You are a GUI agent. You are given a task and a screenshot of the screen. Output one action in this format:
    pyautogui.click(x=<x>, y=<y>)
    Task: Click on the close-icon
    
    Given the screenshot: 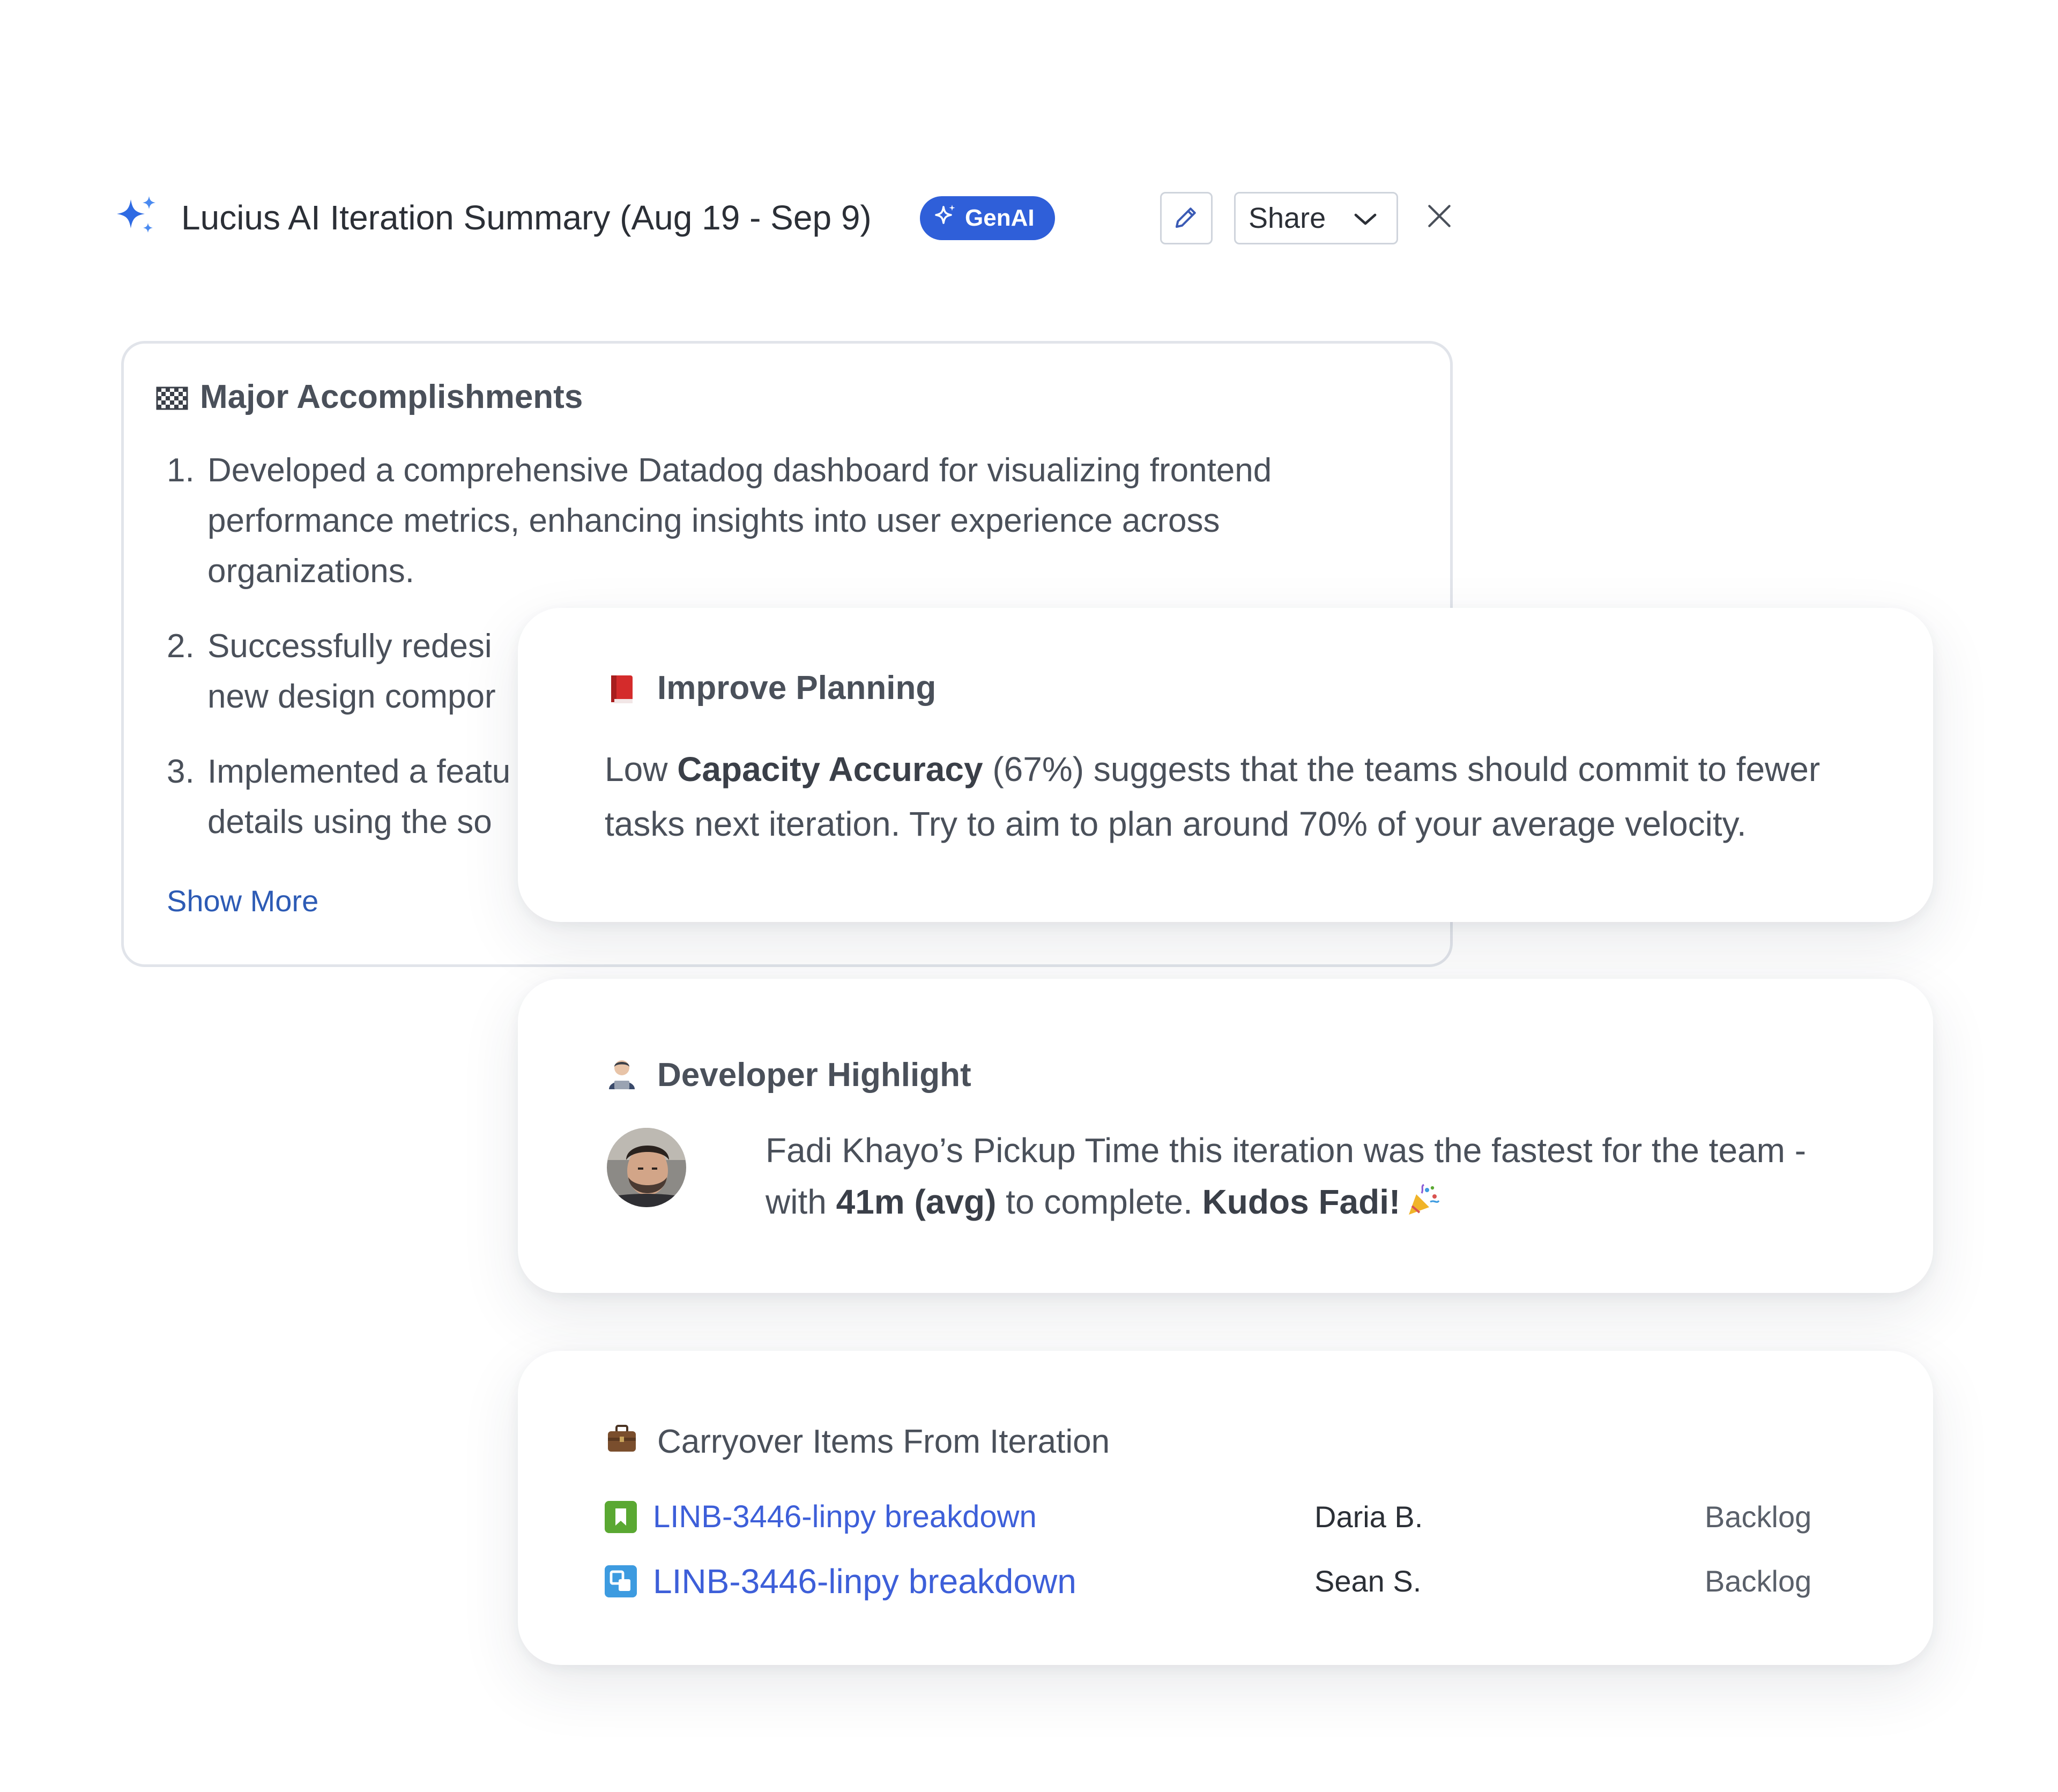 What is the action you would take?
    pyautogui.click(x=1439, y=217)
    